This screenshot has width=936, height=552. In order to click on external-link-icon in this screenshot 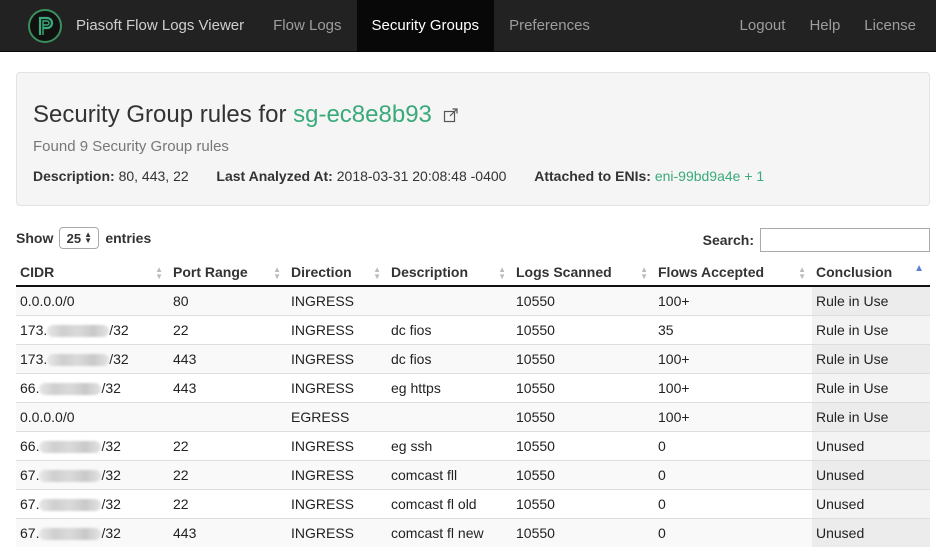, I will do `click(451, 116)`.